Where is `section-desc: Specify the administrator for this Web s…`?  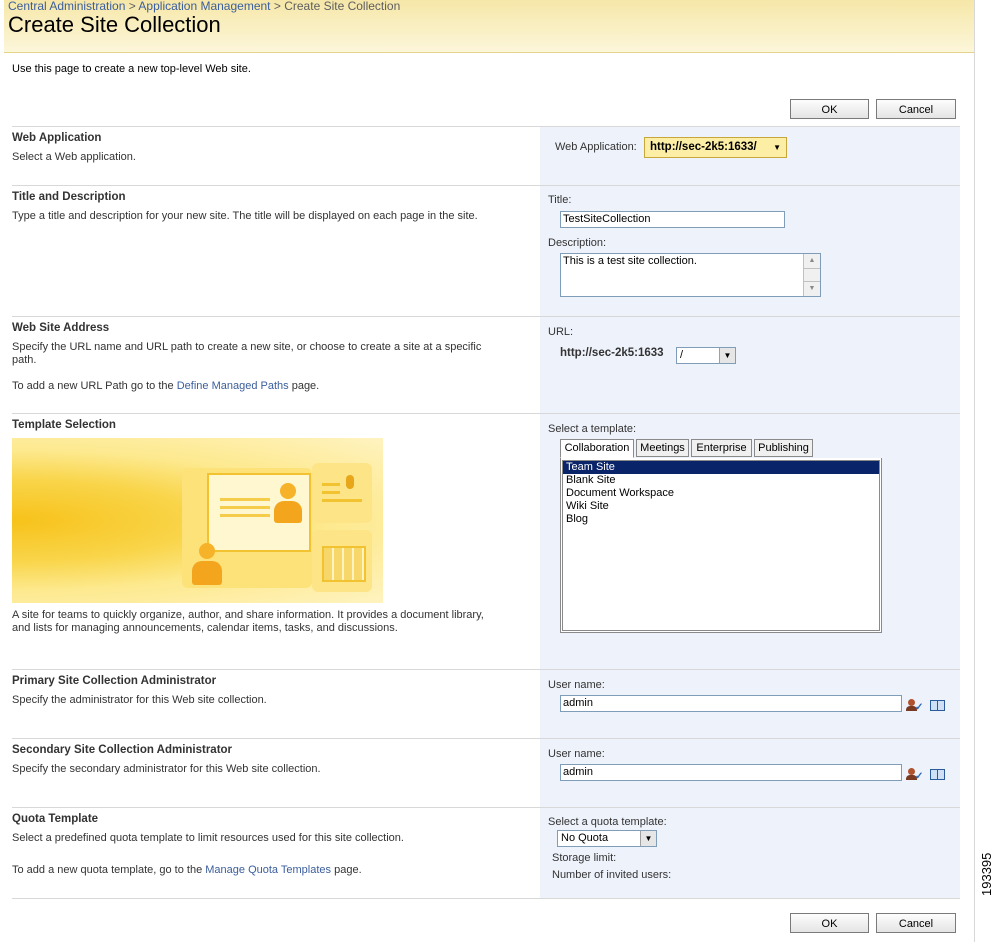
section-desc: Specify the administrator for this Web s… is located at coordinates (139, 700).